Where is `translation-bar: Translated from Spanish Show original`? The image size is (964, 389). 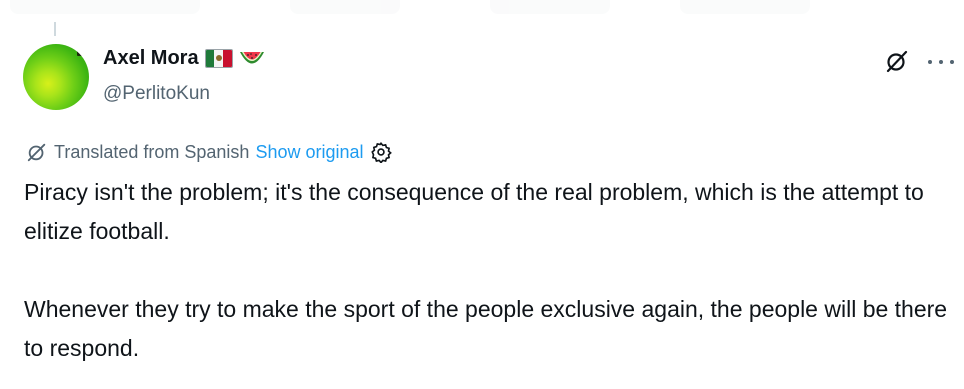 translation-bar: Translated from Spanish Show original is located at coordinates (209, 152).